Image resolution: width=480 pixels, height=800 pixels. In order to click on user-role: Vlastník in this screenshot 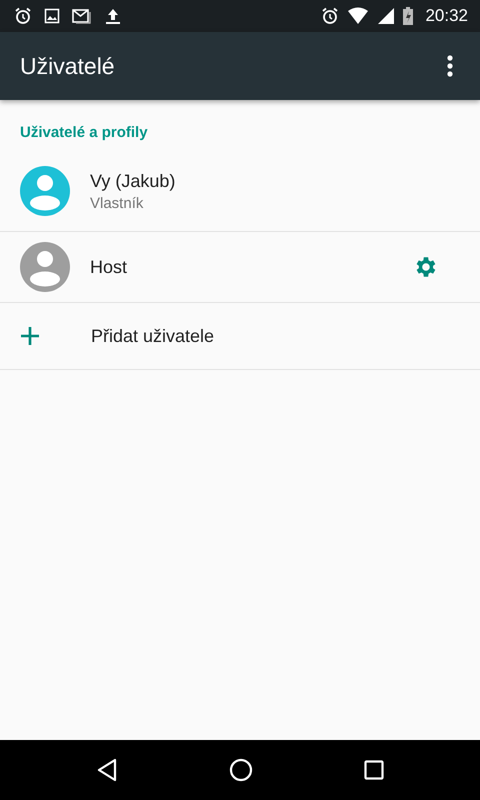, I will do `click(117, 203)`.